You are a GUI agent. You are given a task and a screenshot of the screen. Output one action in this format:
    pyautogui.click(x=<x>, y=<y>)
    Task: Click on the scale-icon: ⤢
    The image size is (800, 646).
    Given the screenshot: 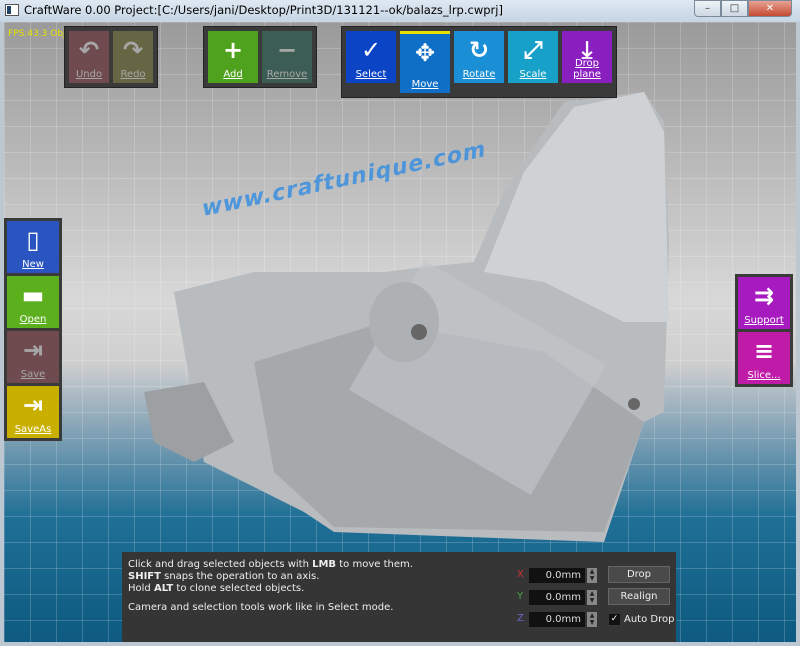 What is the action you would take?
    pyautogui.click(x=533, y=50)
    